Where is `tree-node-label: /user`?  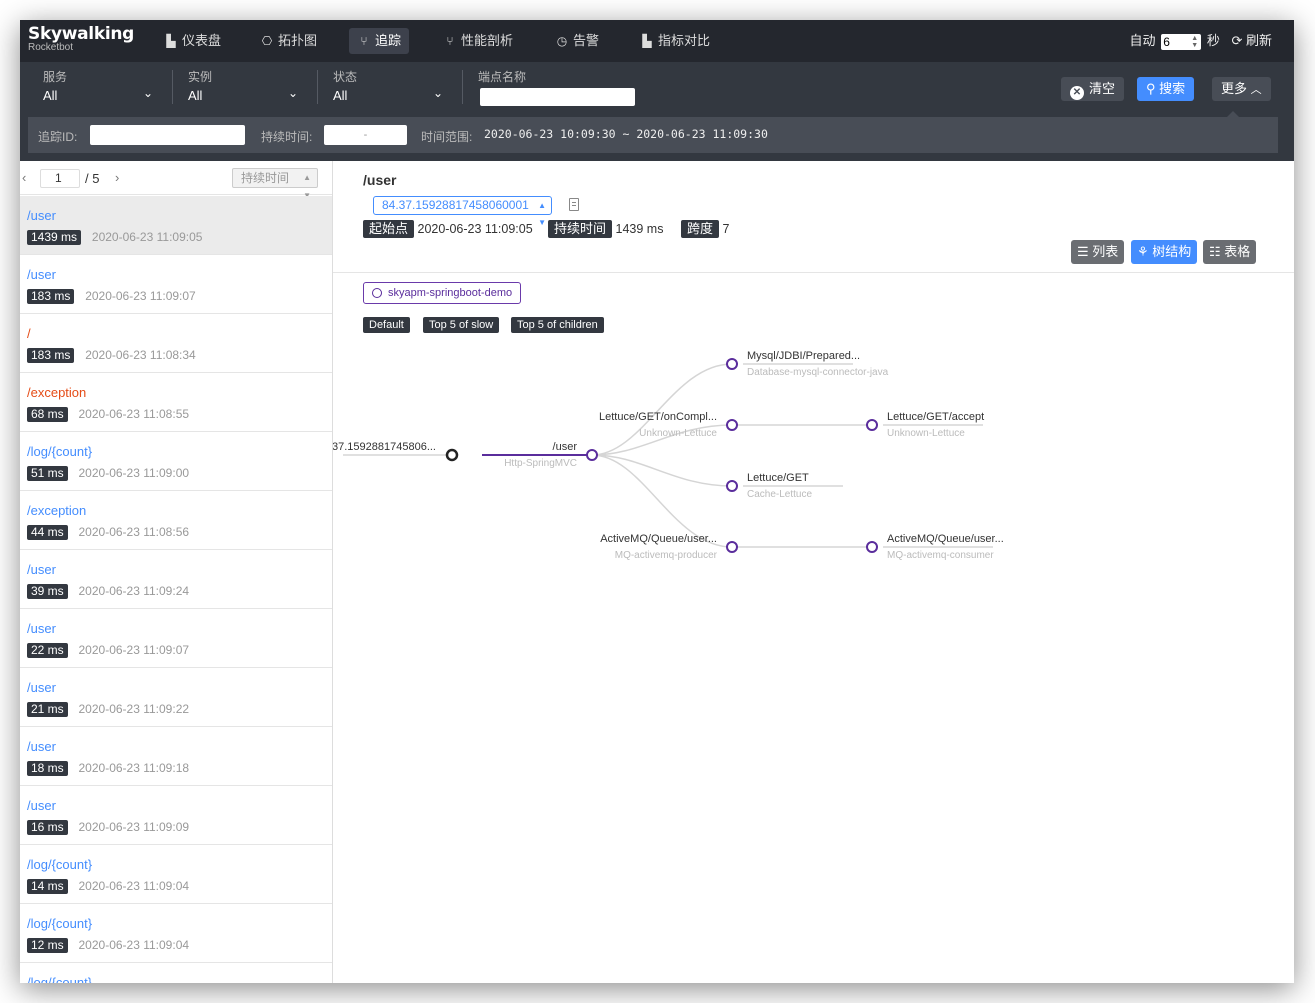 tree-node-label: /user is located at coordinates (565, 447).